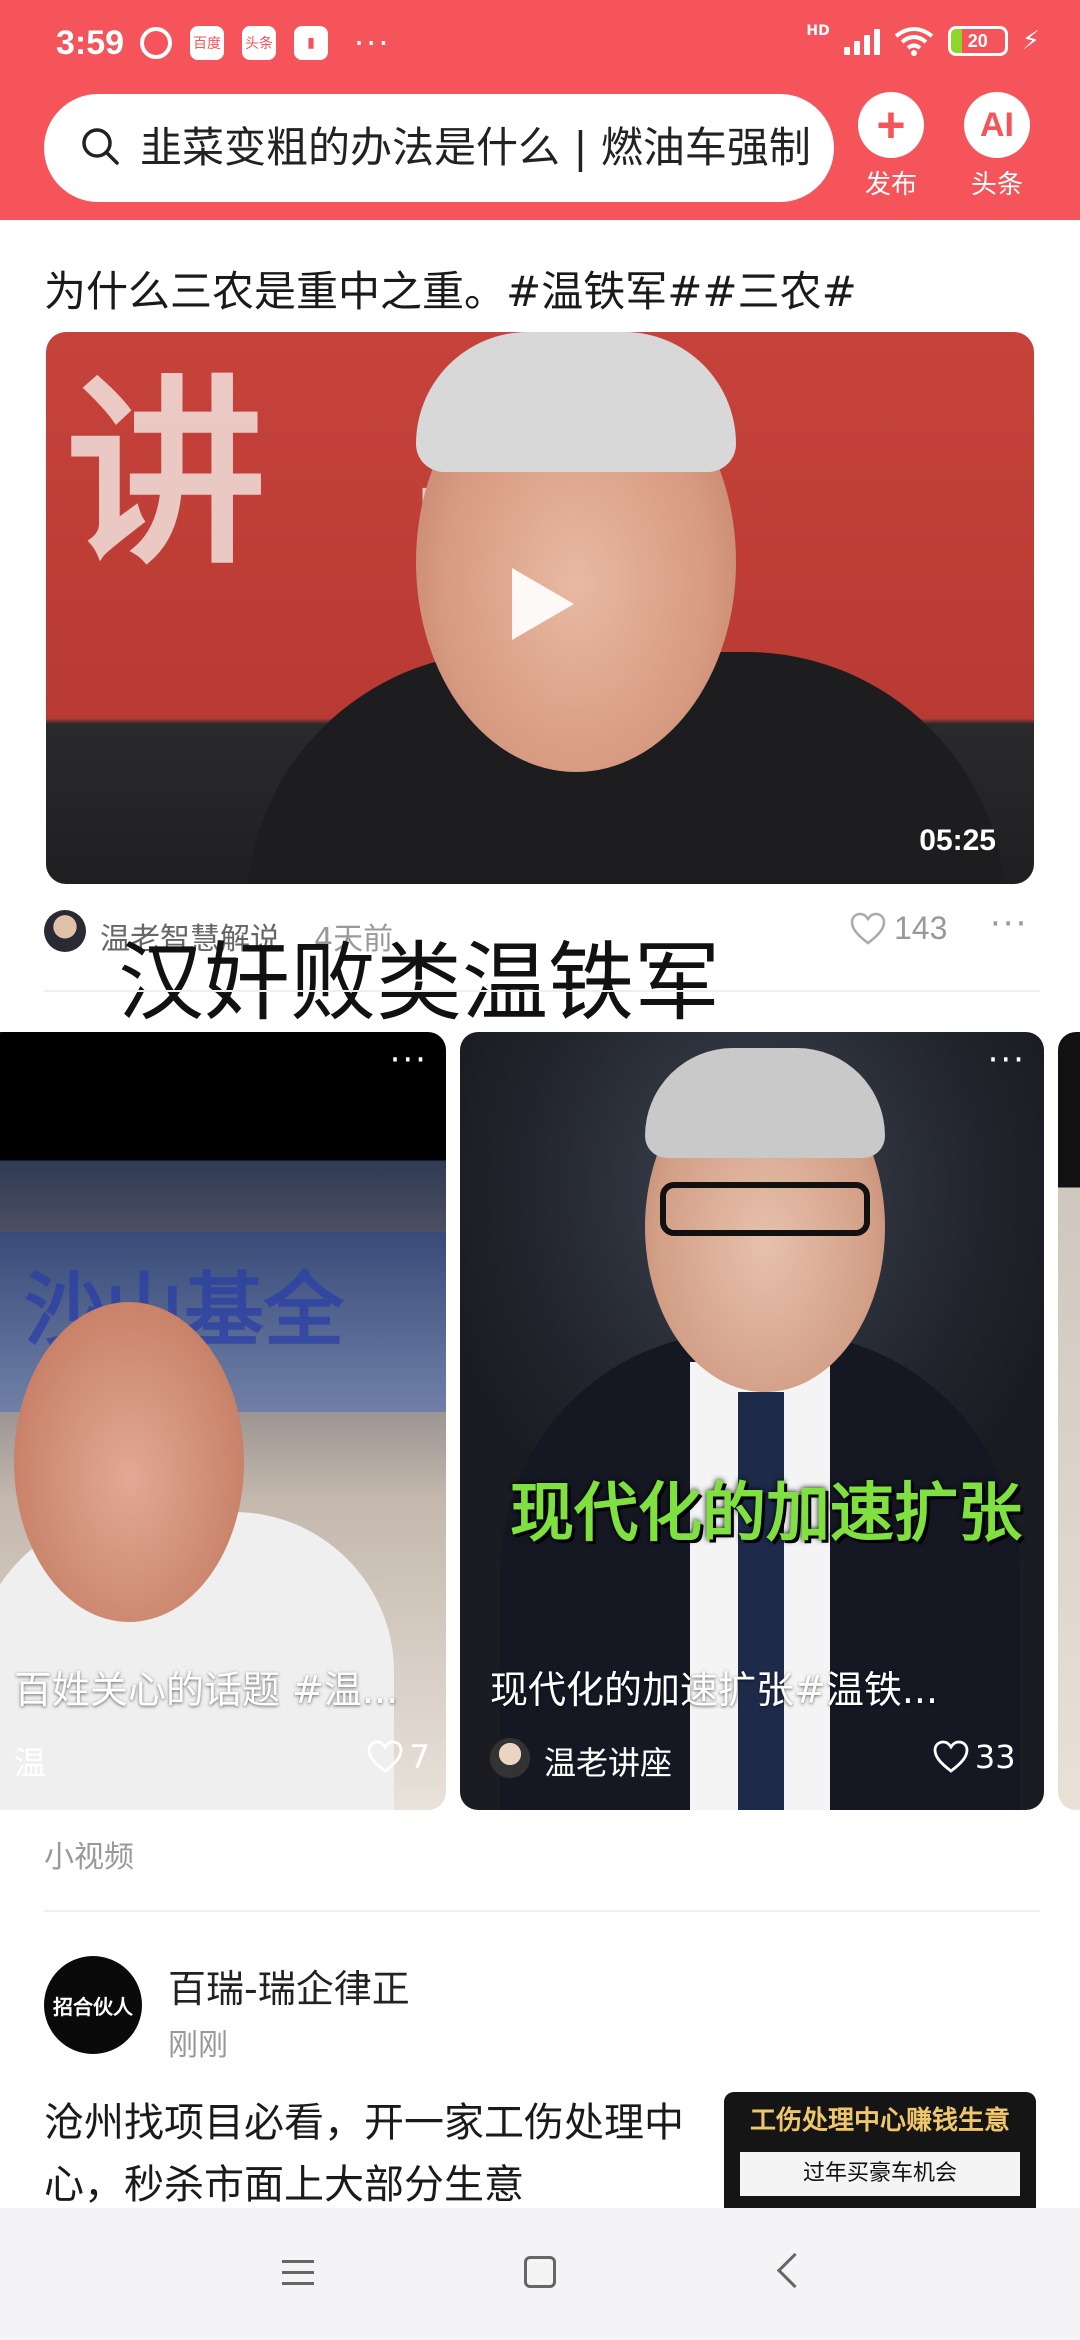 This screenshot has height=2340, width=1080. I want to click on thumbnail-subline: 过年买豪车机会, so click(880, 2174).